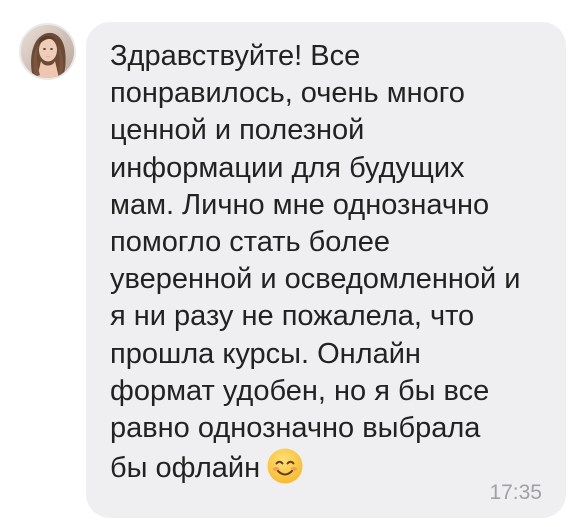 The image size is (572, 527). Describe the element at coordinates (285, 471) in the screenshot. I see `smiling-face-emoji-icon` at that location.